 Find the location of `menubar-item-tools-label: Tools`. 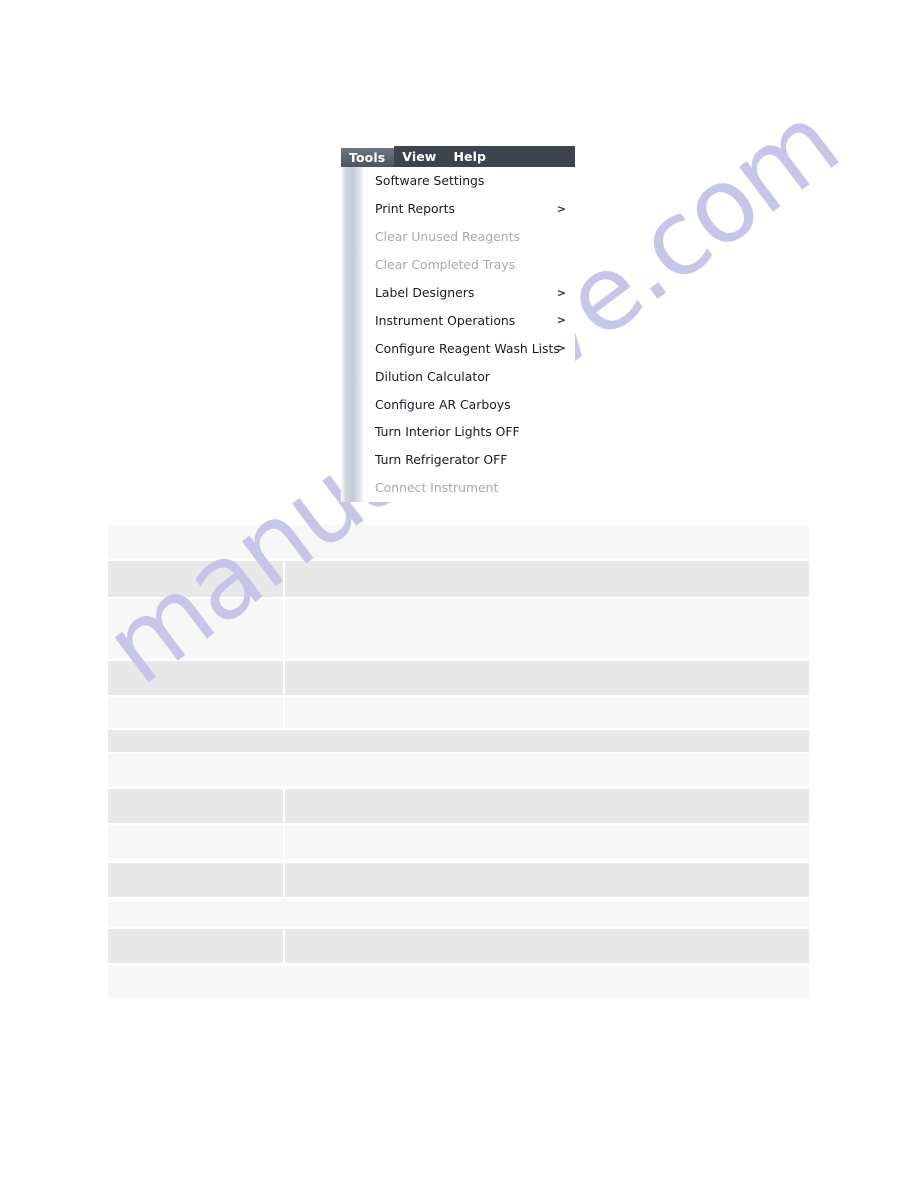

menubar-item-tools-label: Tools is located at coordinates (367, 157).